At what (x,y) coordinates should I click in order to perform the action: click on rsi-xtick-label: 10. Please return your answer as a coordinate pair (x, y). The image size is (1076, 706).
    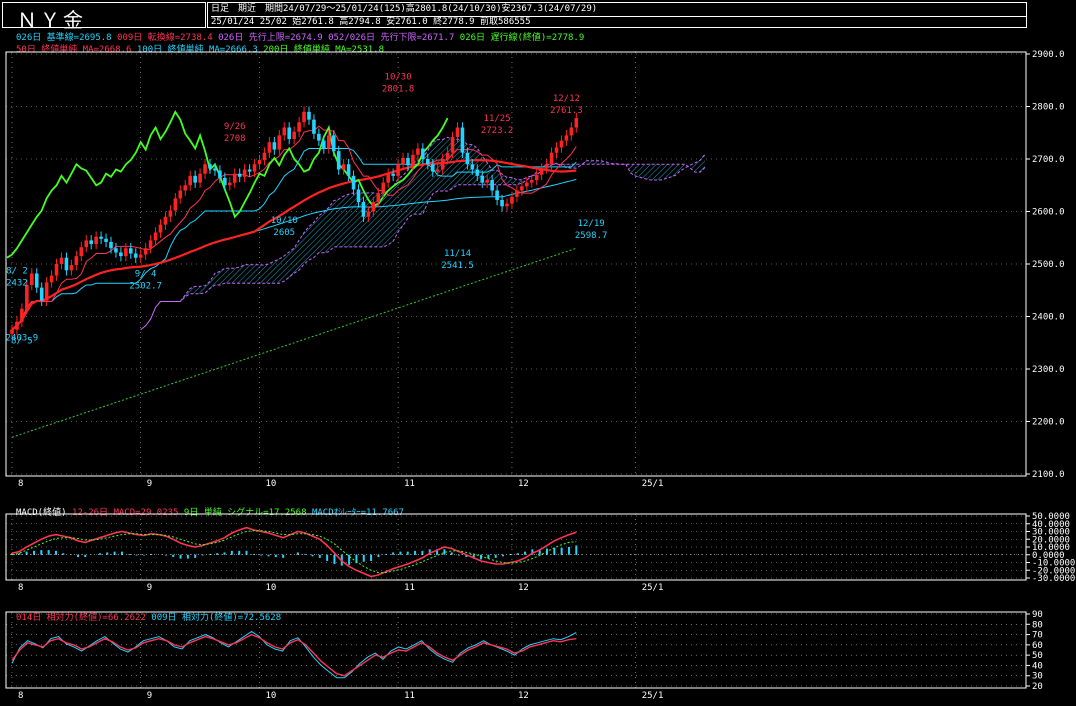
    Looking at the image, I should click on (271, 696).